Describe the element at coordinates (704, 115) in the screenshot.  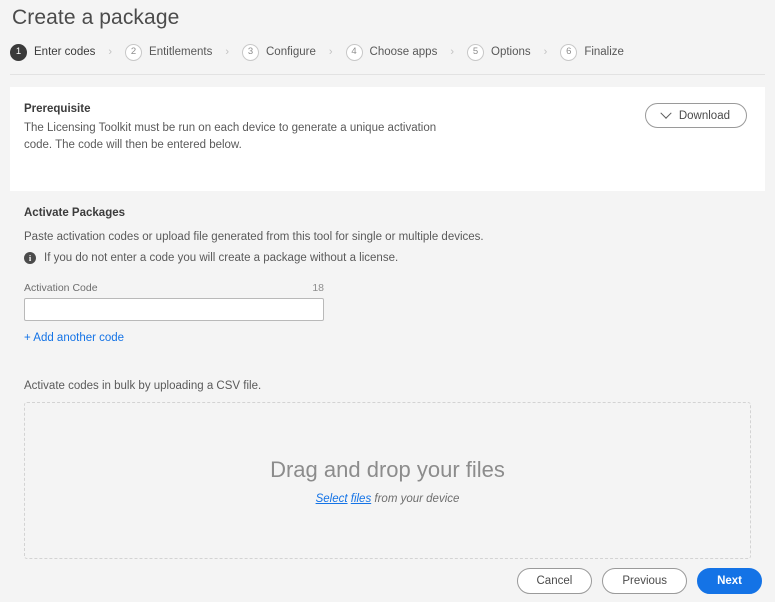
I see `download-button-label: Download` at that location.